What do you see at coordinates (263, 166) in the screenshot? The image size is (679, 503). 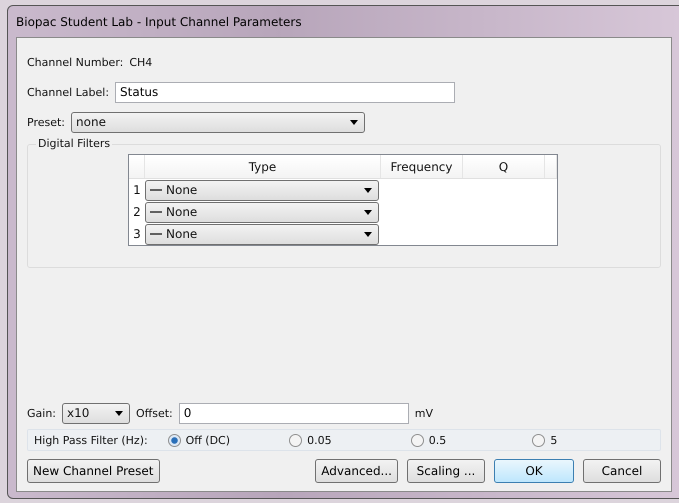 I see `column-header: Type` at bounding box center [263, 166].